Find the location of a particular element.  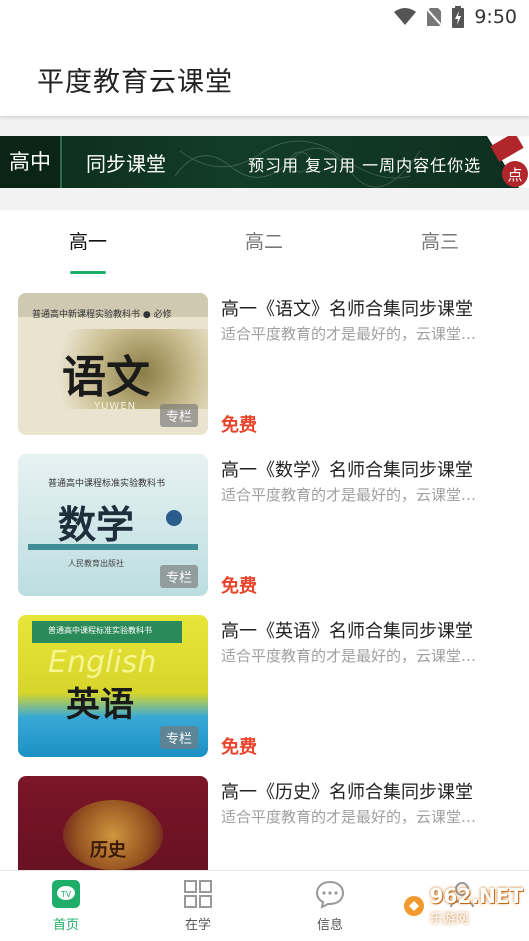

site-watermark: 962.NET 乐游网 is located at coordinates (462, 905).